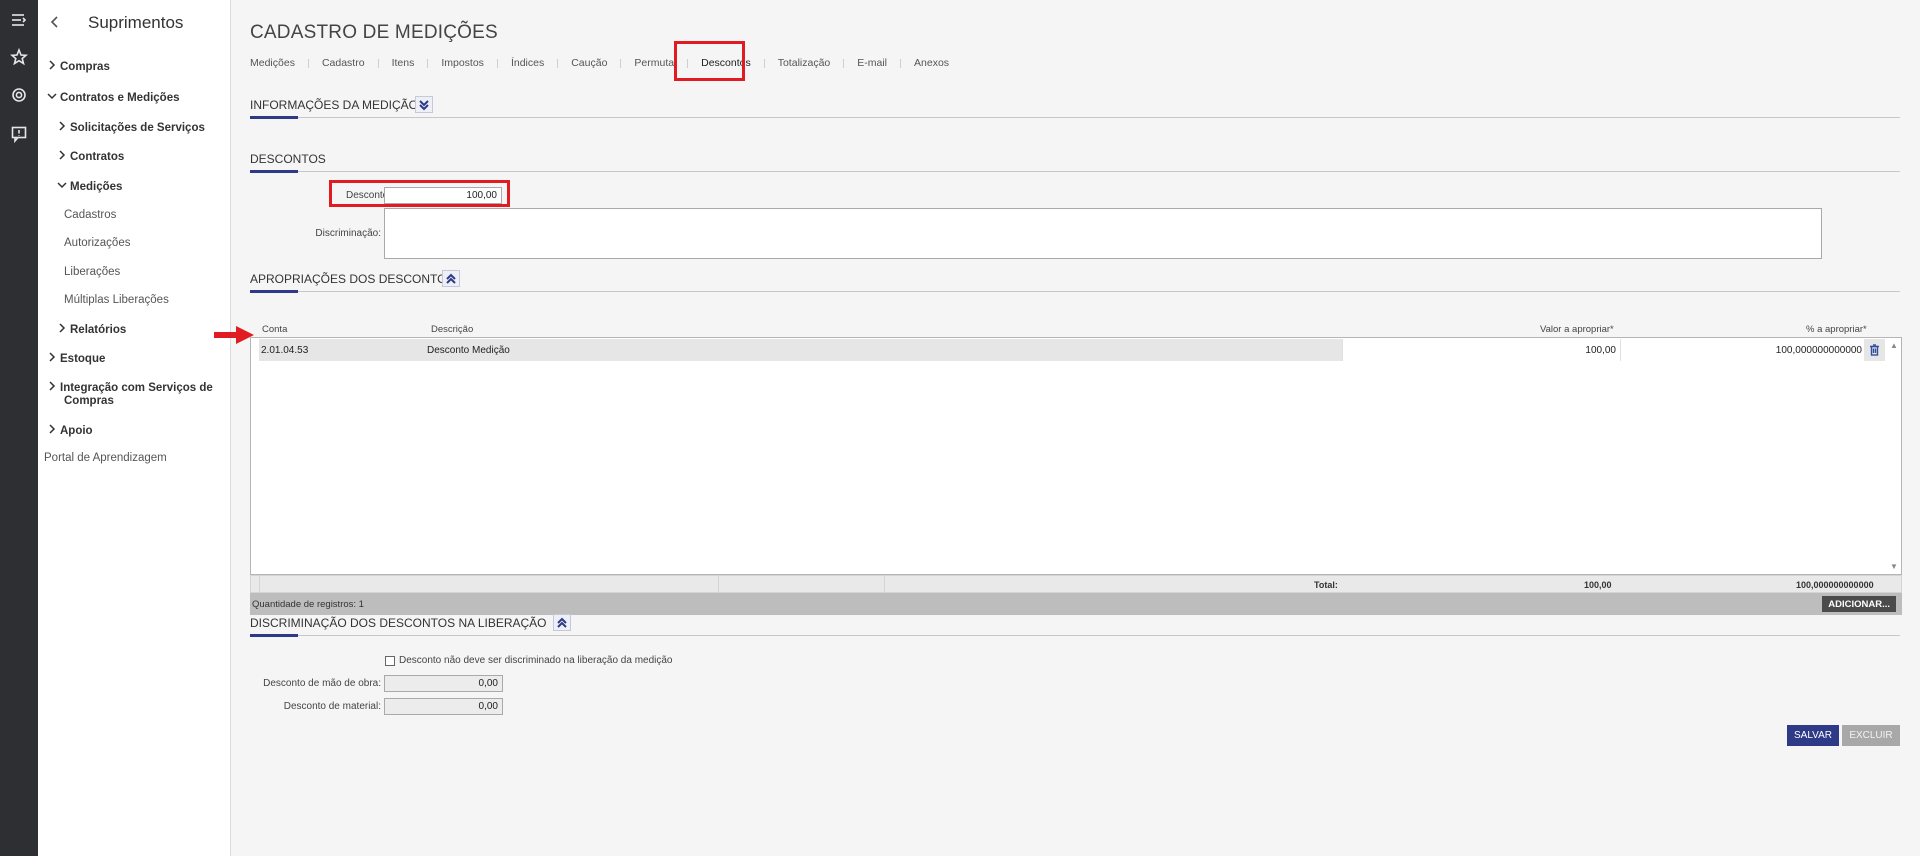 The width and height of the screenshot is (1920, 856). I want to click on sidebar-item-label: Compras, so click(85, 67).